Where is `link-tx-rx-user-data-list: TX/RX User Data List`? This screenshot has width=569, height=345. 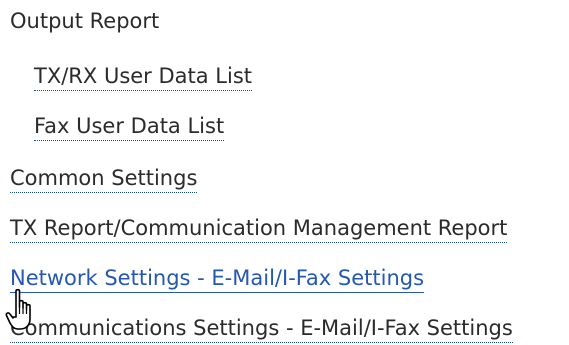 link-tx-rx-user-data-list: TX/RX User Data List is located at coordinates (143, 77).